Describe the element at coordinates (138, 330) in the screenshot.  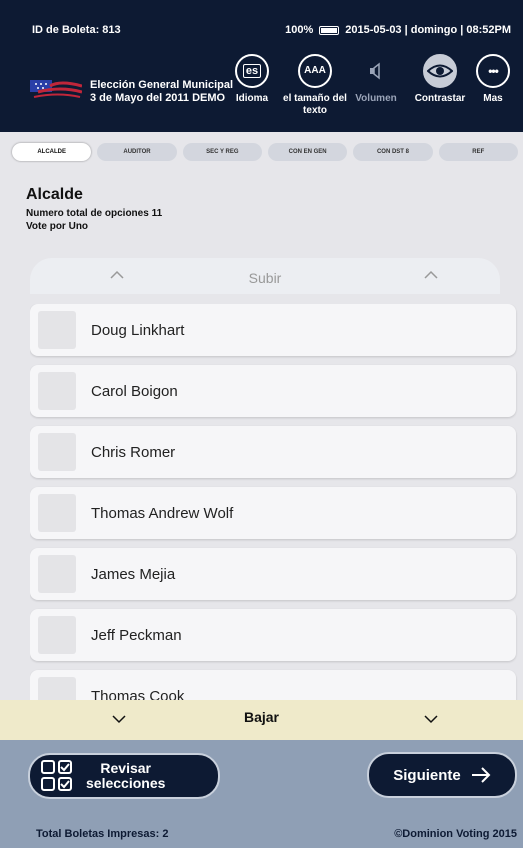
I see `candidate-name: Doug Linkhart` at that location.